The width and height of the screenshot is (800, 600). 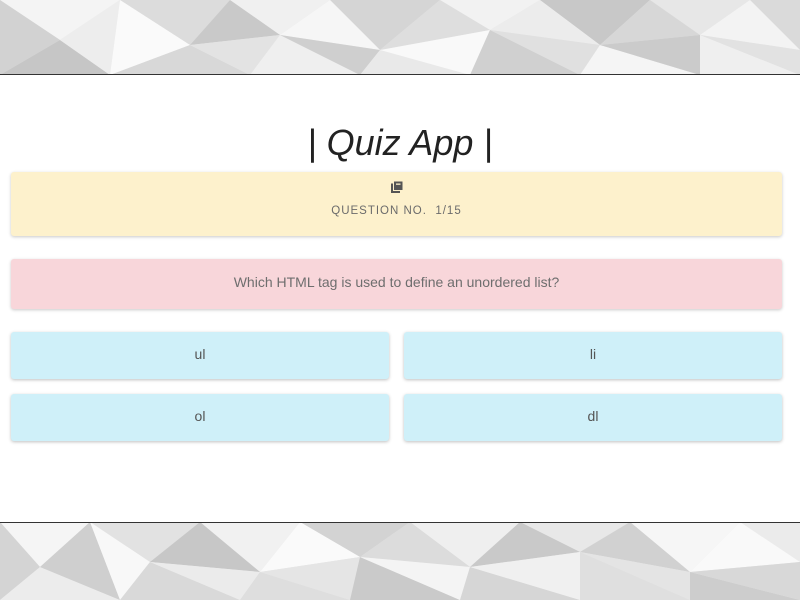 What do you see at coordinates (593, 355) in the screenshot?
I see `option-button-2: li` at bounding box center [593, 355].